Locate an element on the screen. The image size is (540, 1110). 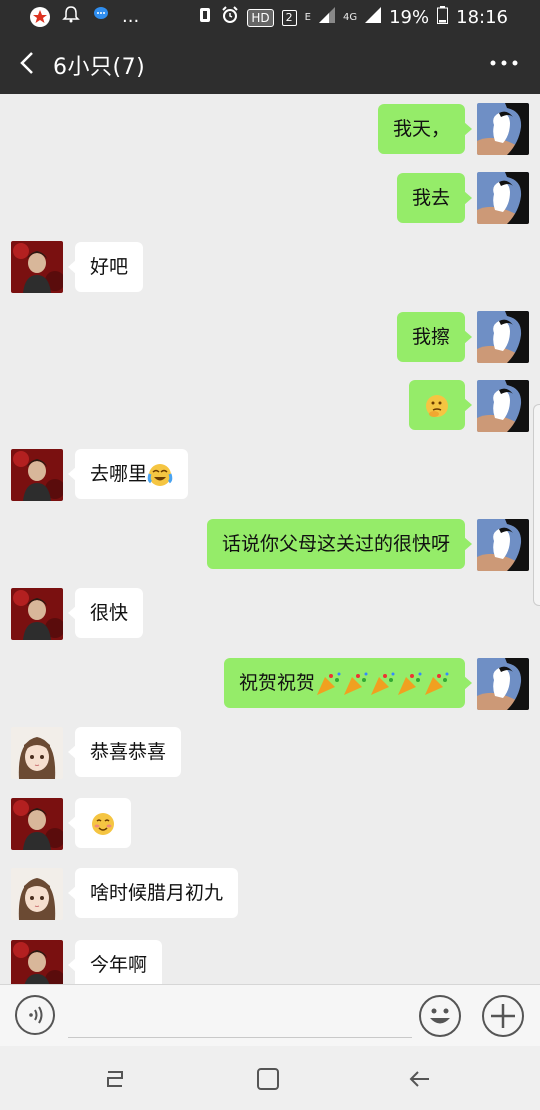
home-icon is located at coordinates (268, 1079).